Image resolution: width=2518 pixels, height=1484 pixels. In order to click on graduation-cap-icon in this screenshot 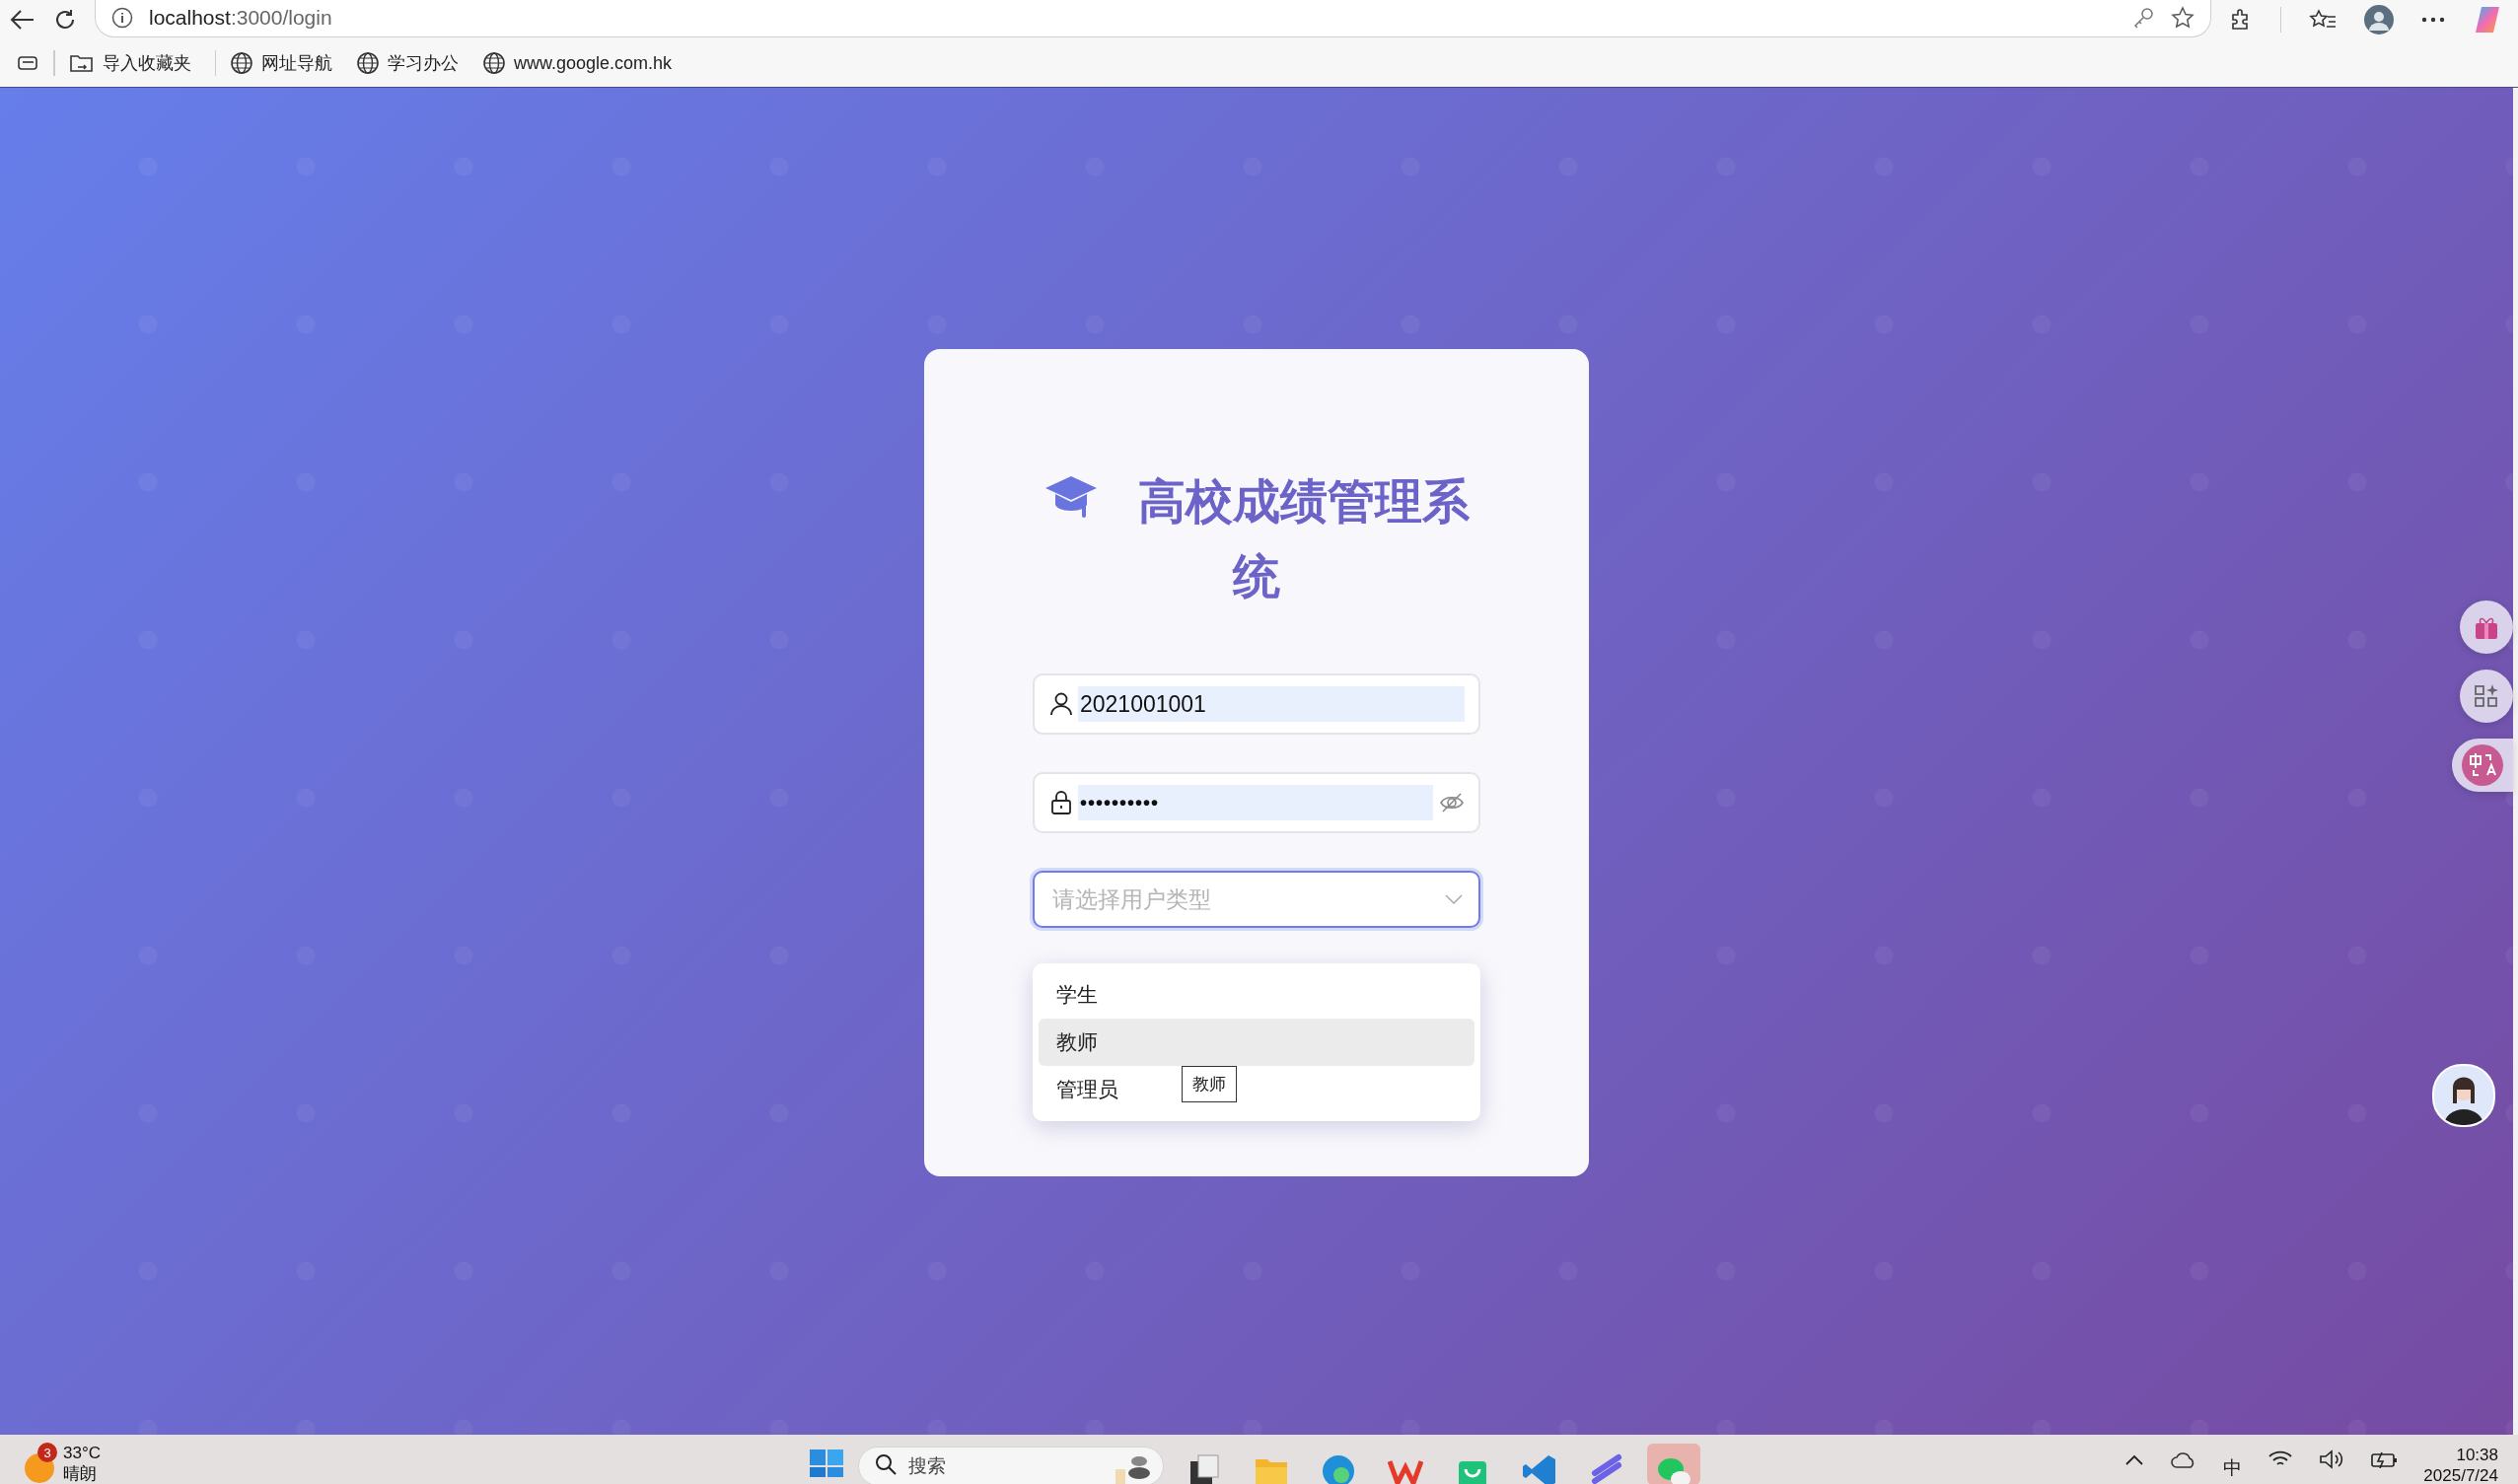, I will do `click(1071, 497)`.